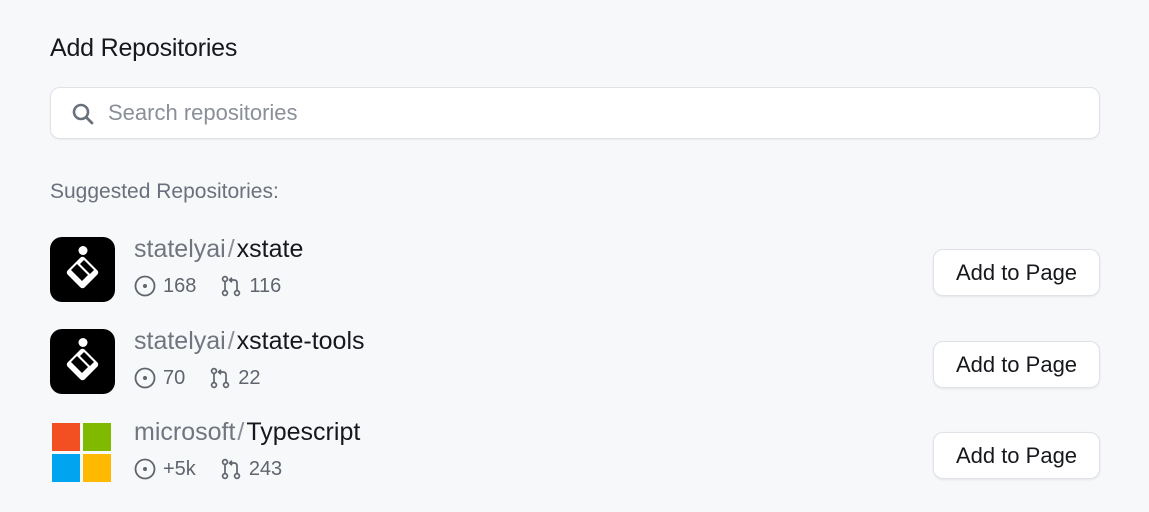 The image size is (1149, 512). I want to click on issues-count: 70, so click(174, 377).